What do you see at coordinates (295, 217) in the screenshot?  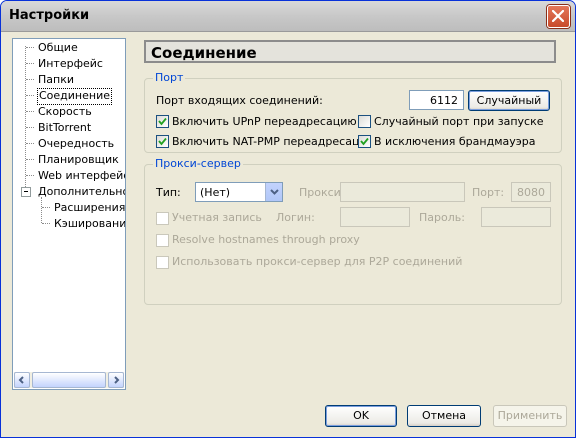 I see `login-label: Логин:` at bounding box center [295, 217].